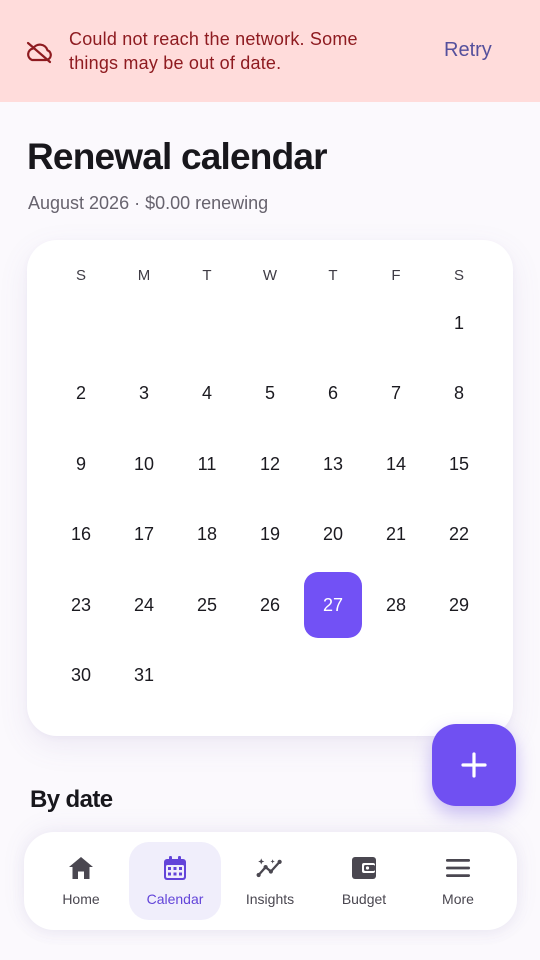  What do you see at coordinates (207, 393) in the screenshot?
I see `calendar-day: 4` at bounding box center [207, 393].